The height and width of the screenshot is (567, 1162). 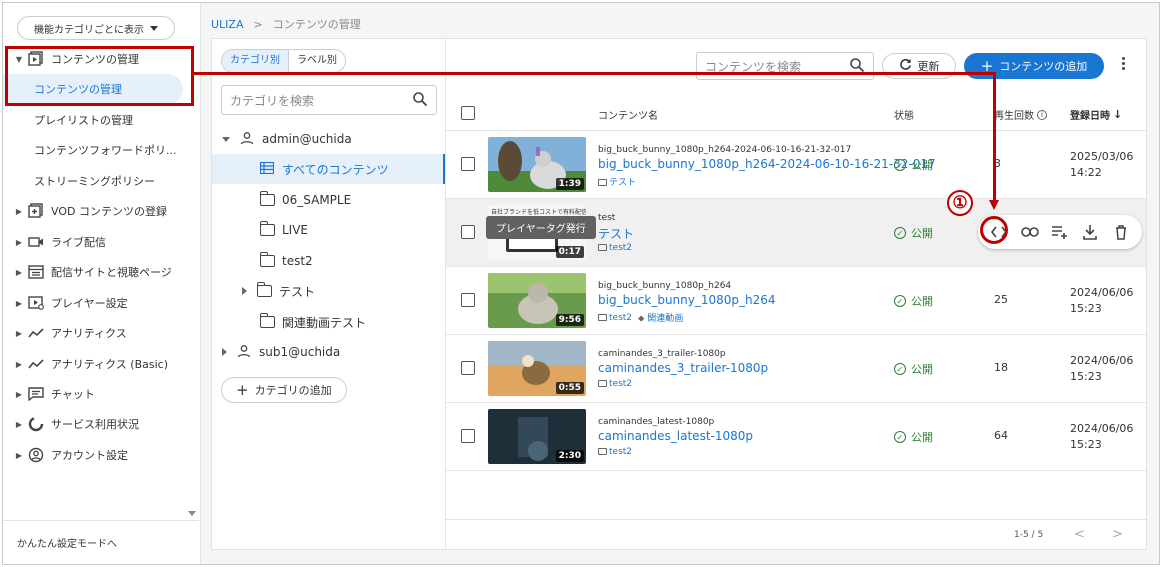 What do you see at coordinates (785, 66) in the screenshot?
I see `content-search-input: コンテンツを検索` at bounding box center [785, 66].